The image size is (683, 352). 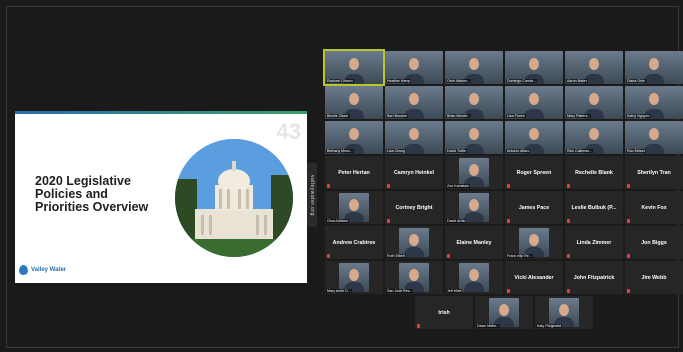 I want to click on participant-tile: Andrew Crabtree, so click(x=354, y=242).